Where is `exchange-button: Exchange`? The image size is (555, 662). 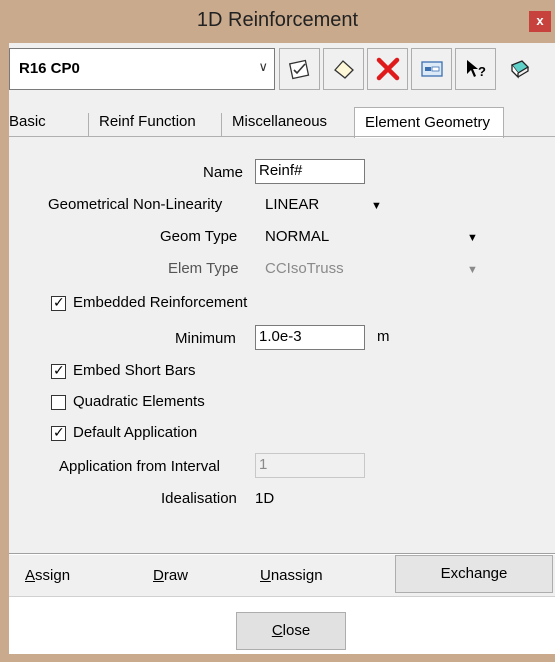 exchange-button: Exchange is located at coordinates (474, 574).